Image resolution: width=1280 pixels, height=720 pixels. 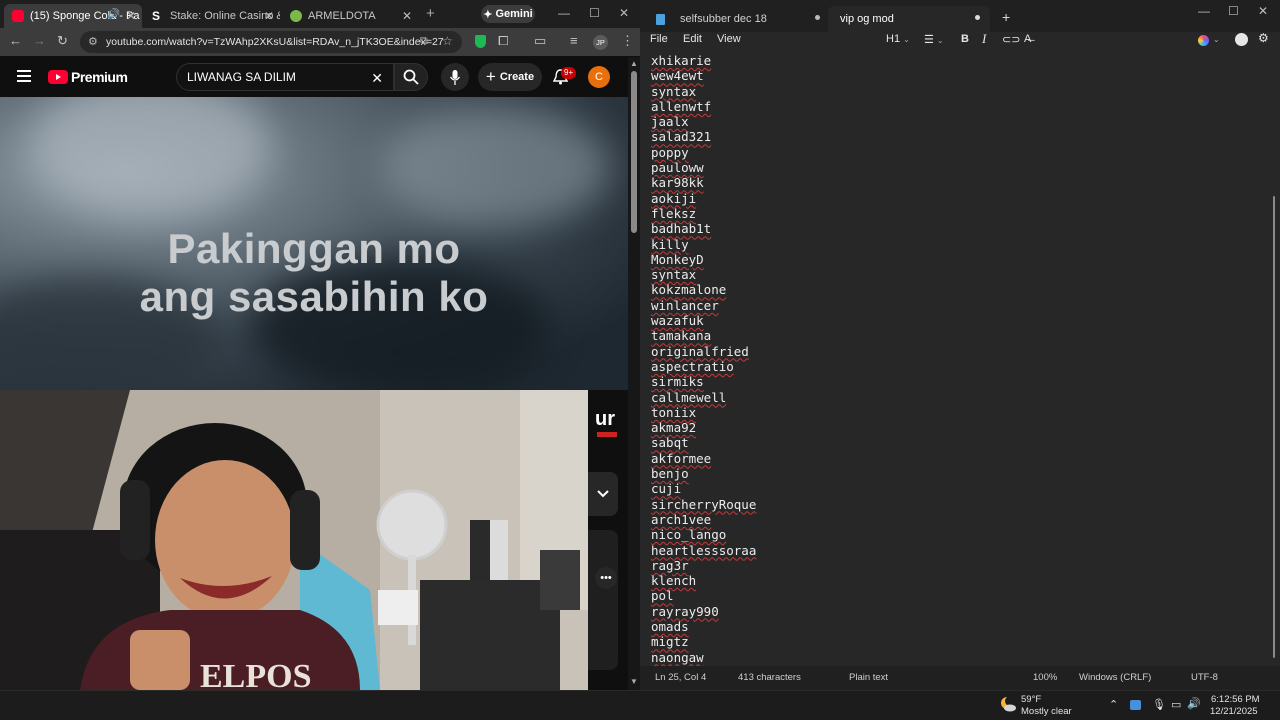 What do you see at coordinates (73, 16) in the screenshot?
I see `browser-tab-youtube: (15) Sponge Cola - Pa 🔊 ✕` at bounding box center [73, 16].